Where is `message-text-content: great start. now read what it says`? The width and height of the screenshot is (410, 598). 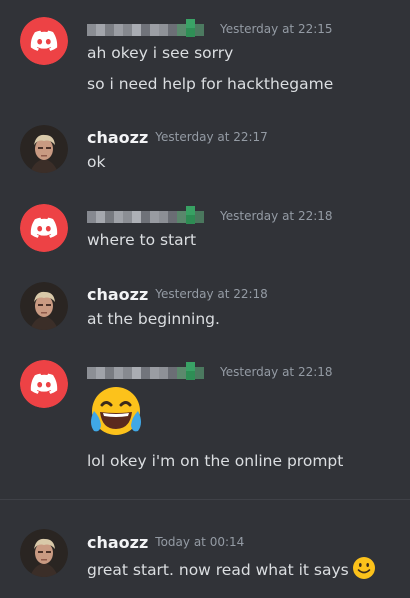 message-text-content: great start. now read what it says is located at coordinates (218, 570).